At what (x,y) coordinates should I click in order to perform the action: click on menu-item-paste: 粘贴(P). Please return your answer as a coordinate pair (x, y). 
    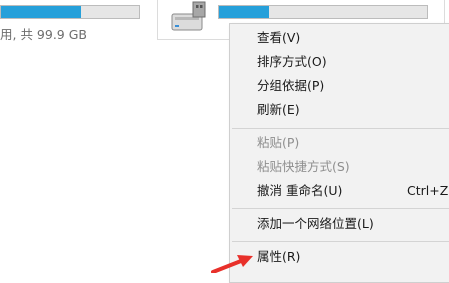
    Looking at the image, I should click on (339, 143).